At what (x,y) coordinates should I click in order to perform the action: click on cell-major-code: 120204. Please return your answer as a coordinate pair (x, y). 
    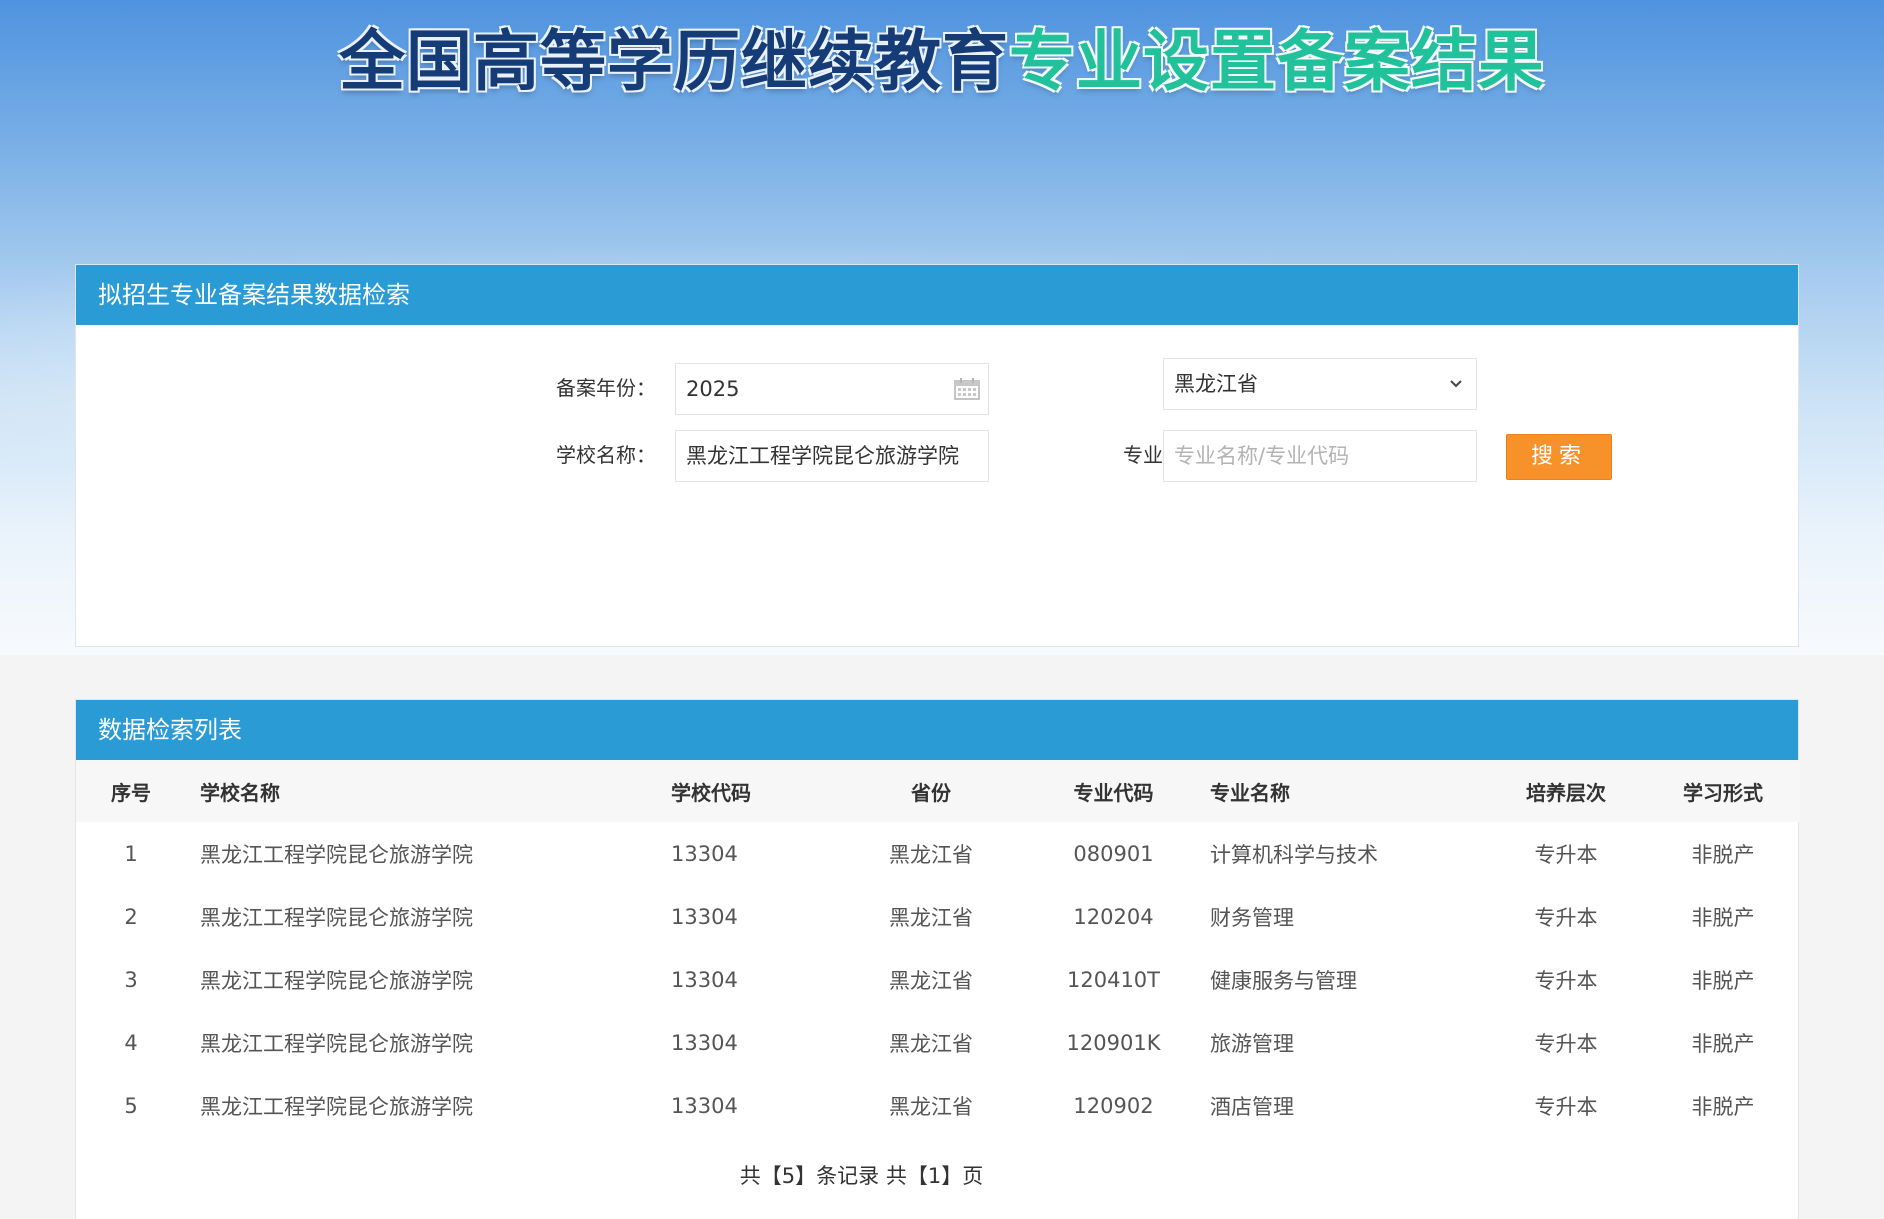
    Looking at the image, I should click on (1113, 916).